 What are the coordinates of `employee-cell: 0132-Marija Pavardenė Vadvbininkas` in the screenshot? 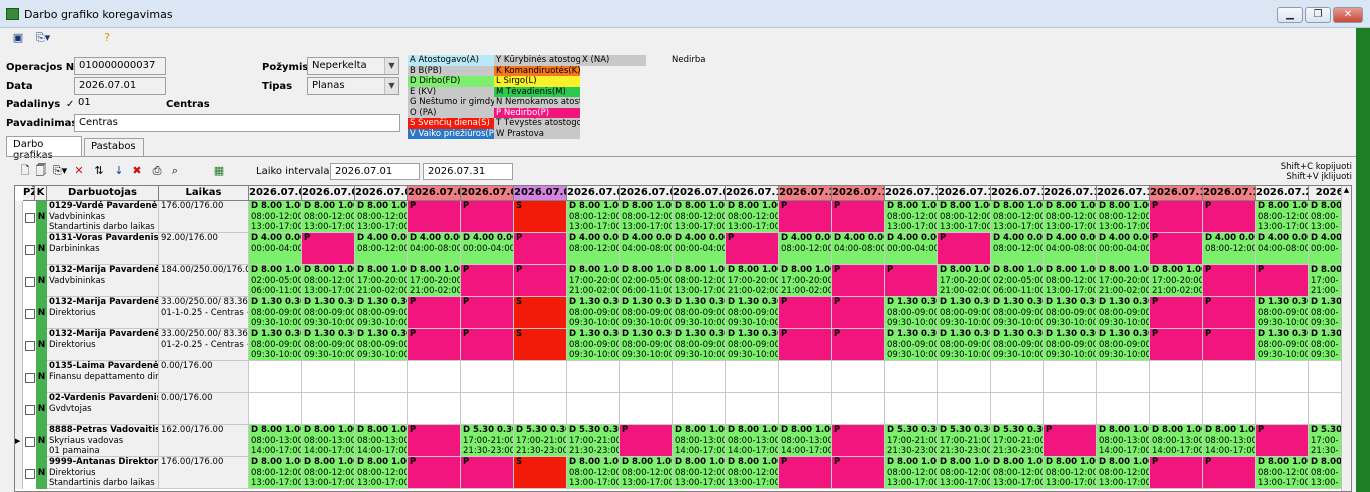 It's located at (103, 281).